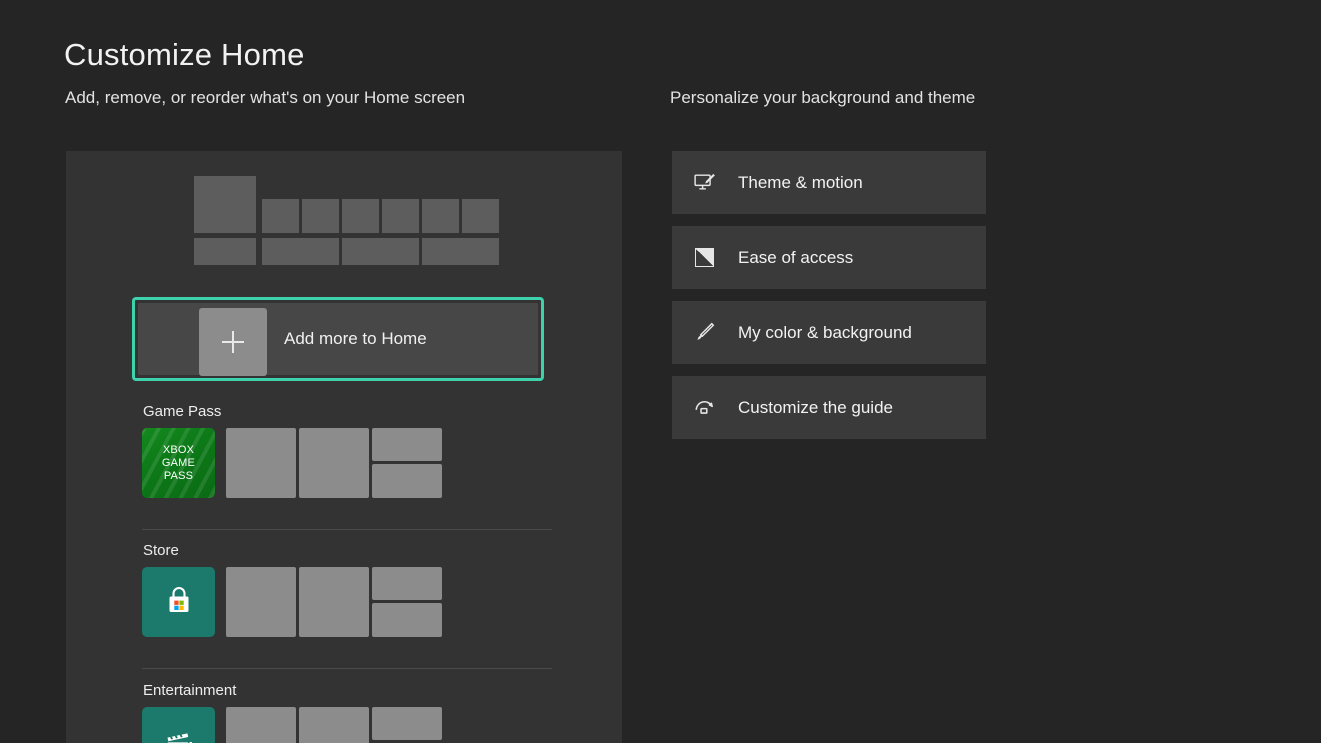  I want to click on game-pass-line: GAME, so click(178, 463).